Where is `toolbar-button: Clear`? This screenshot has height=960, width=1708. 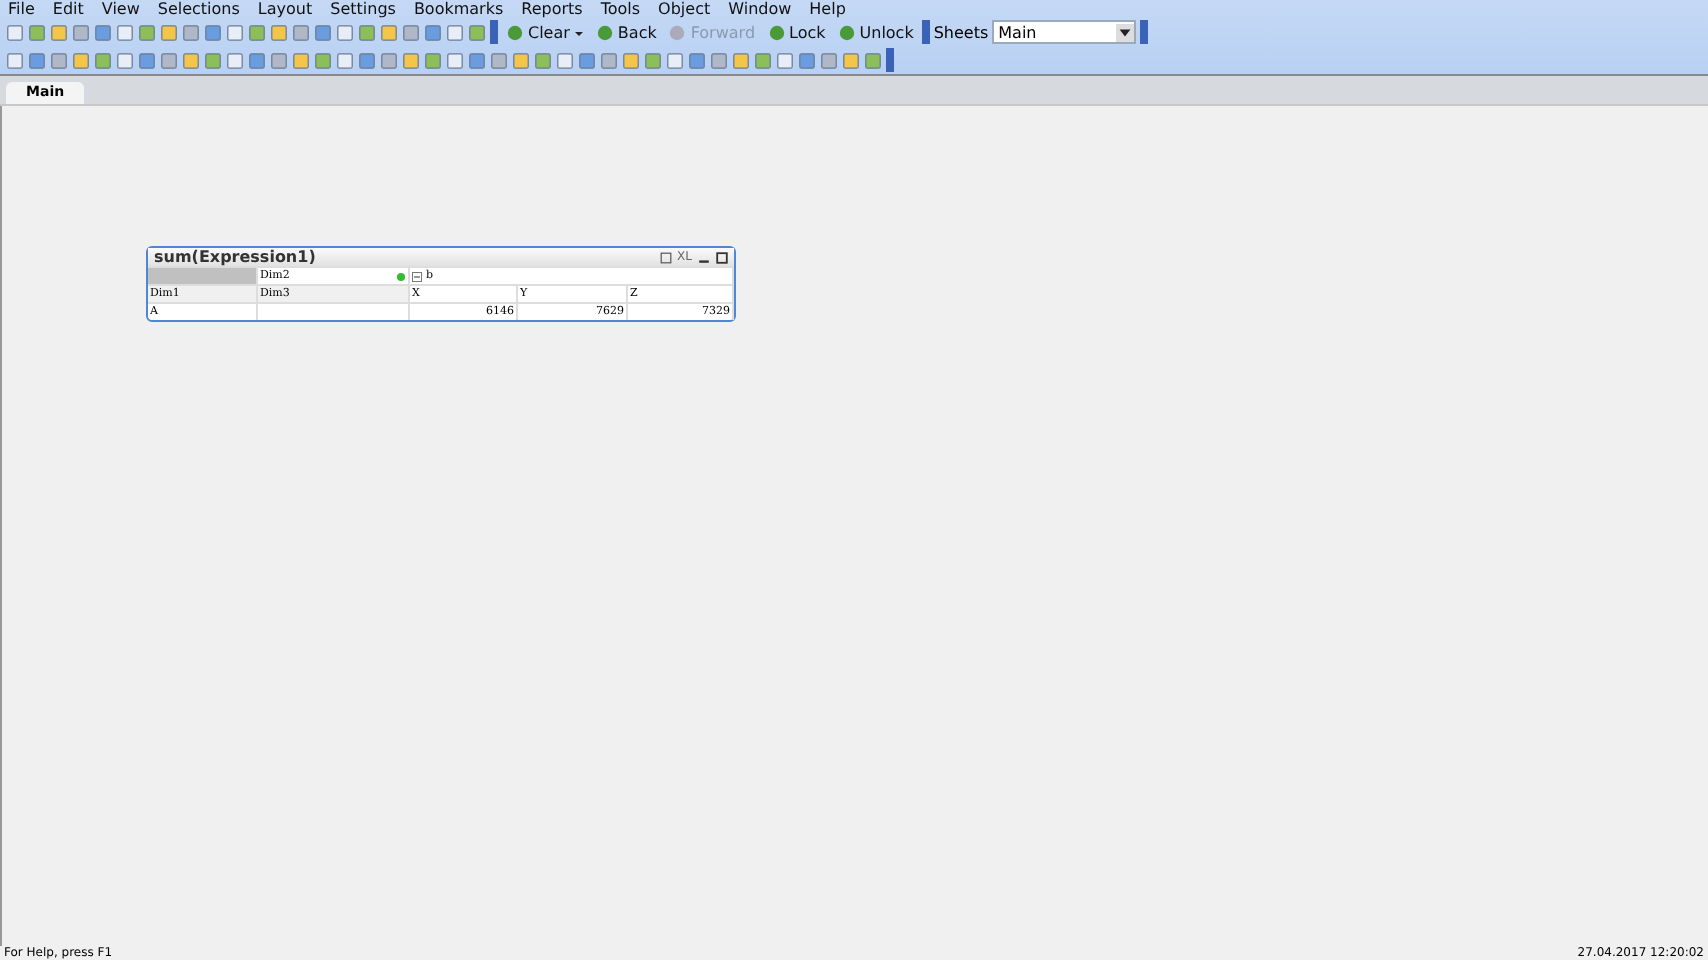 toolbar-button: Clear is located at coordinates (545, 32).